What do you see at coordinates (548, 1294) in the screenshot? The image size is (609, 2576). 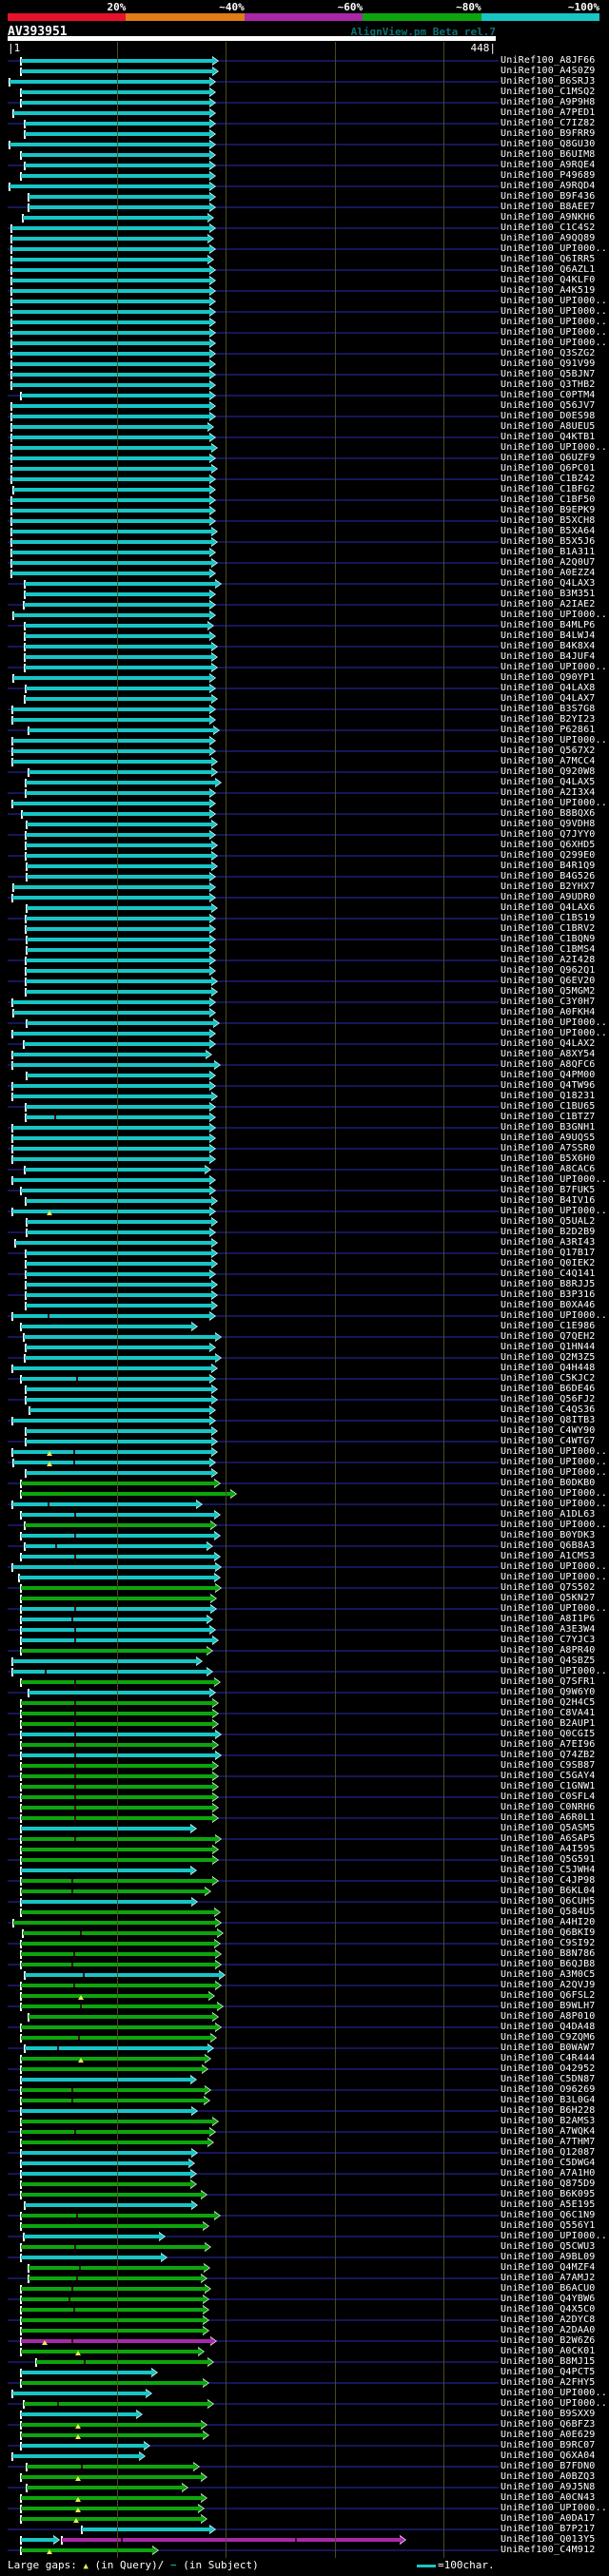 I see `hit-label: UniRef100_B3P316` at bounding box center [548, 1294].